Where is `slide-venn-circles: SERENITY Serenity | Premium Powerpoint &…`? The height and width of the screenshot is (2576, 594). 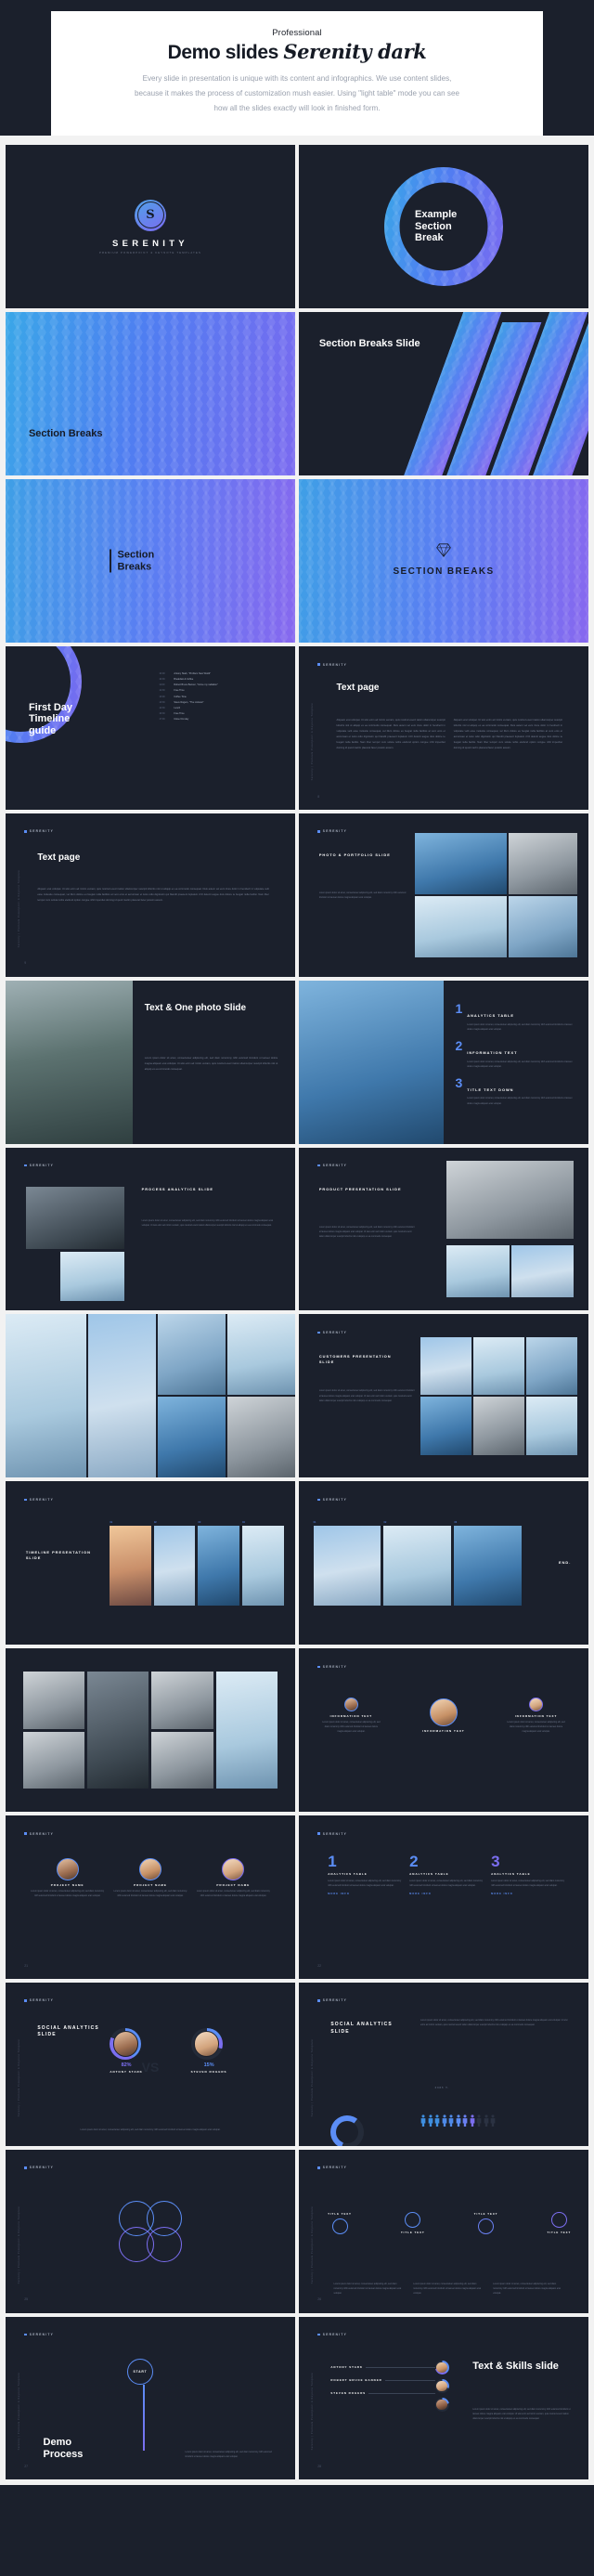
slide-venn-circles: SERENITY Serenity | Premium Powerpoint &… is located at coordinates (150, 2231).